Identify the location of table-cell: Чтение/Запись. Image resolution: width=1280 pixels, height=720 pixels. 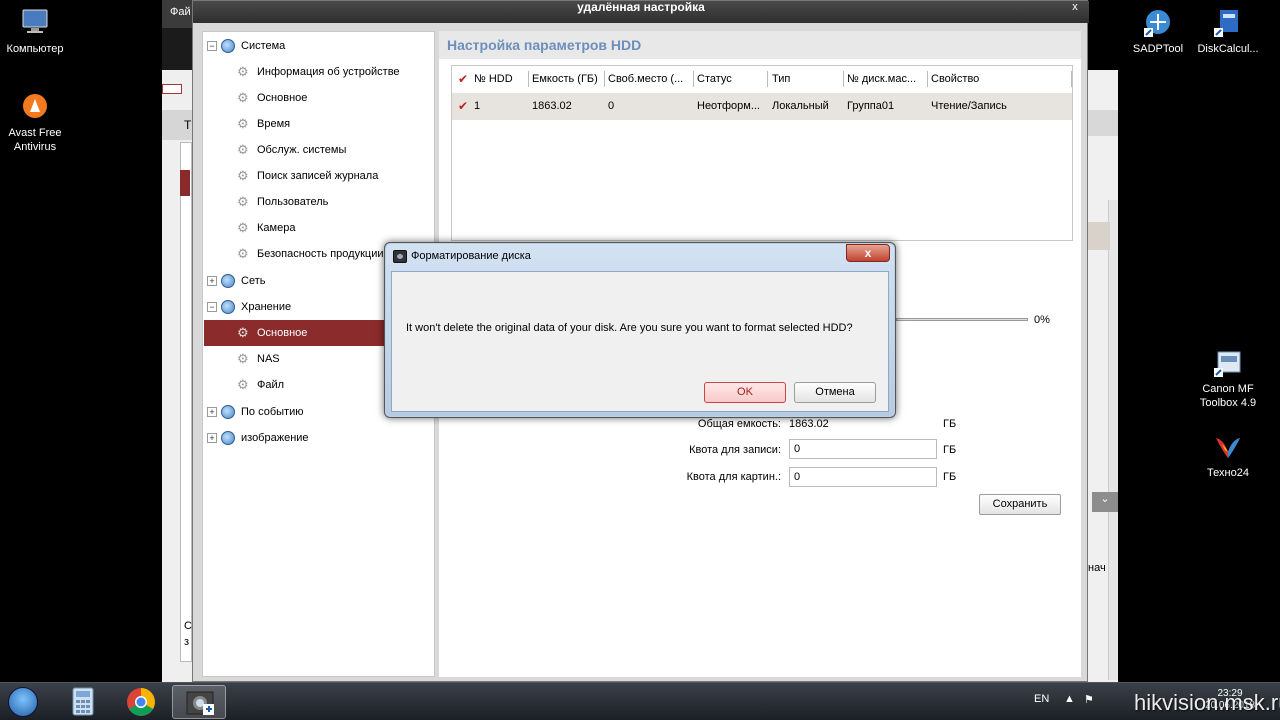
(969, 106).